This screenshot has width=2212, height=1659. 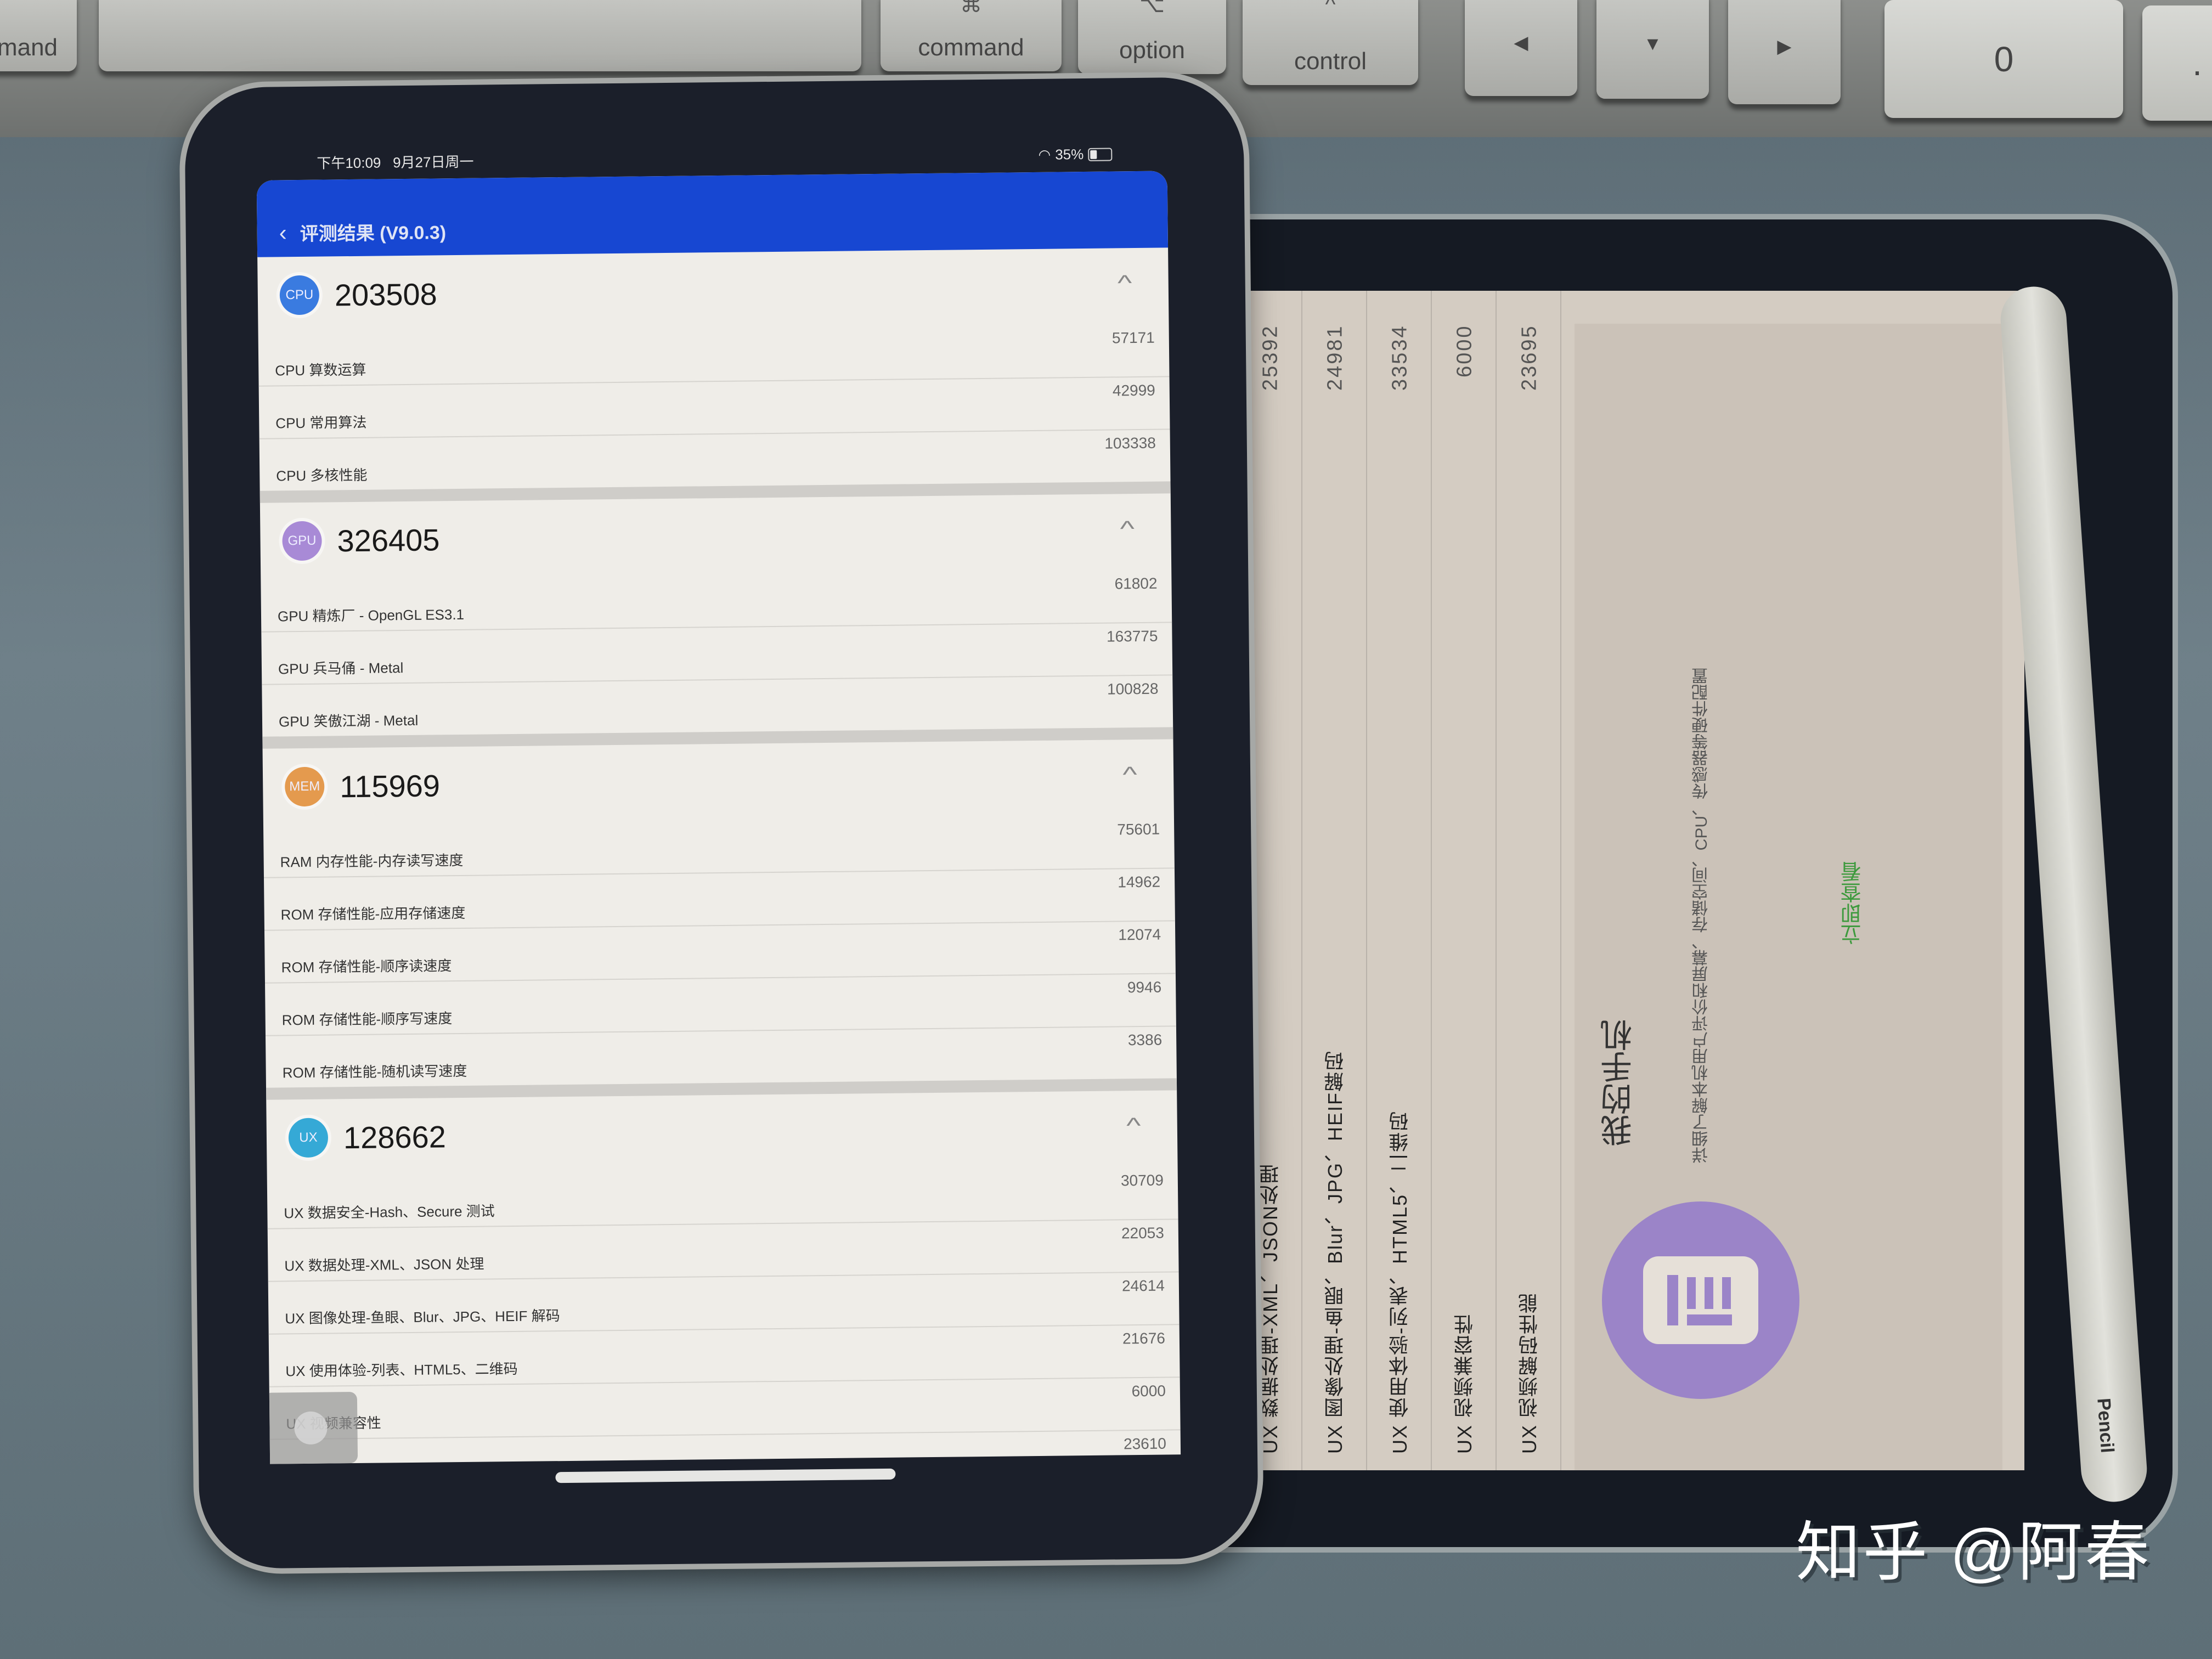 What do you see at coordinates (322, 475) in the screenshot?
I see `score-label: CPU 多核性能` at bounding box center [322, 475].